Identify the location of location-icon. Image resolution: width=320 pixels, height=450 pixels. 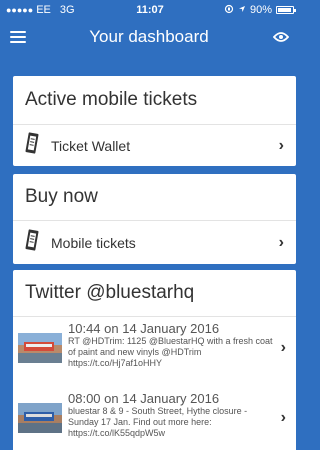
(242, 10).